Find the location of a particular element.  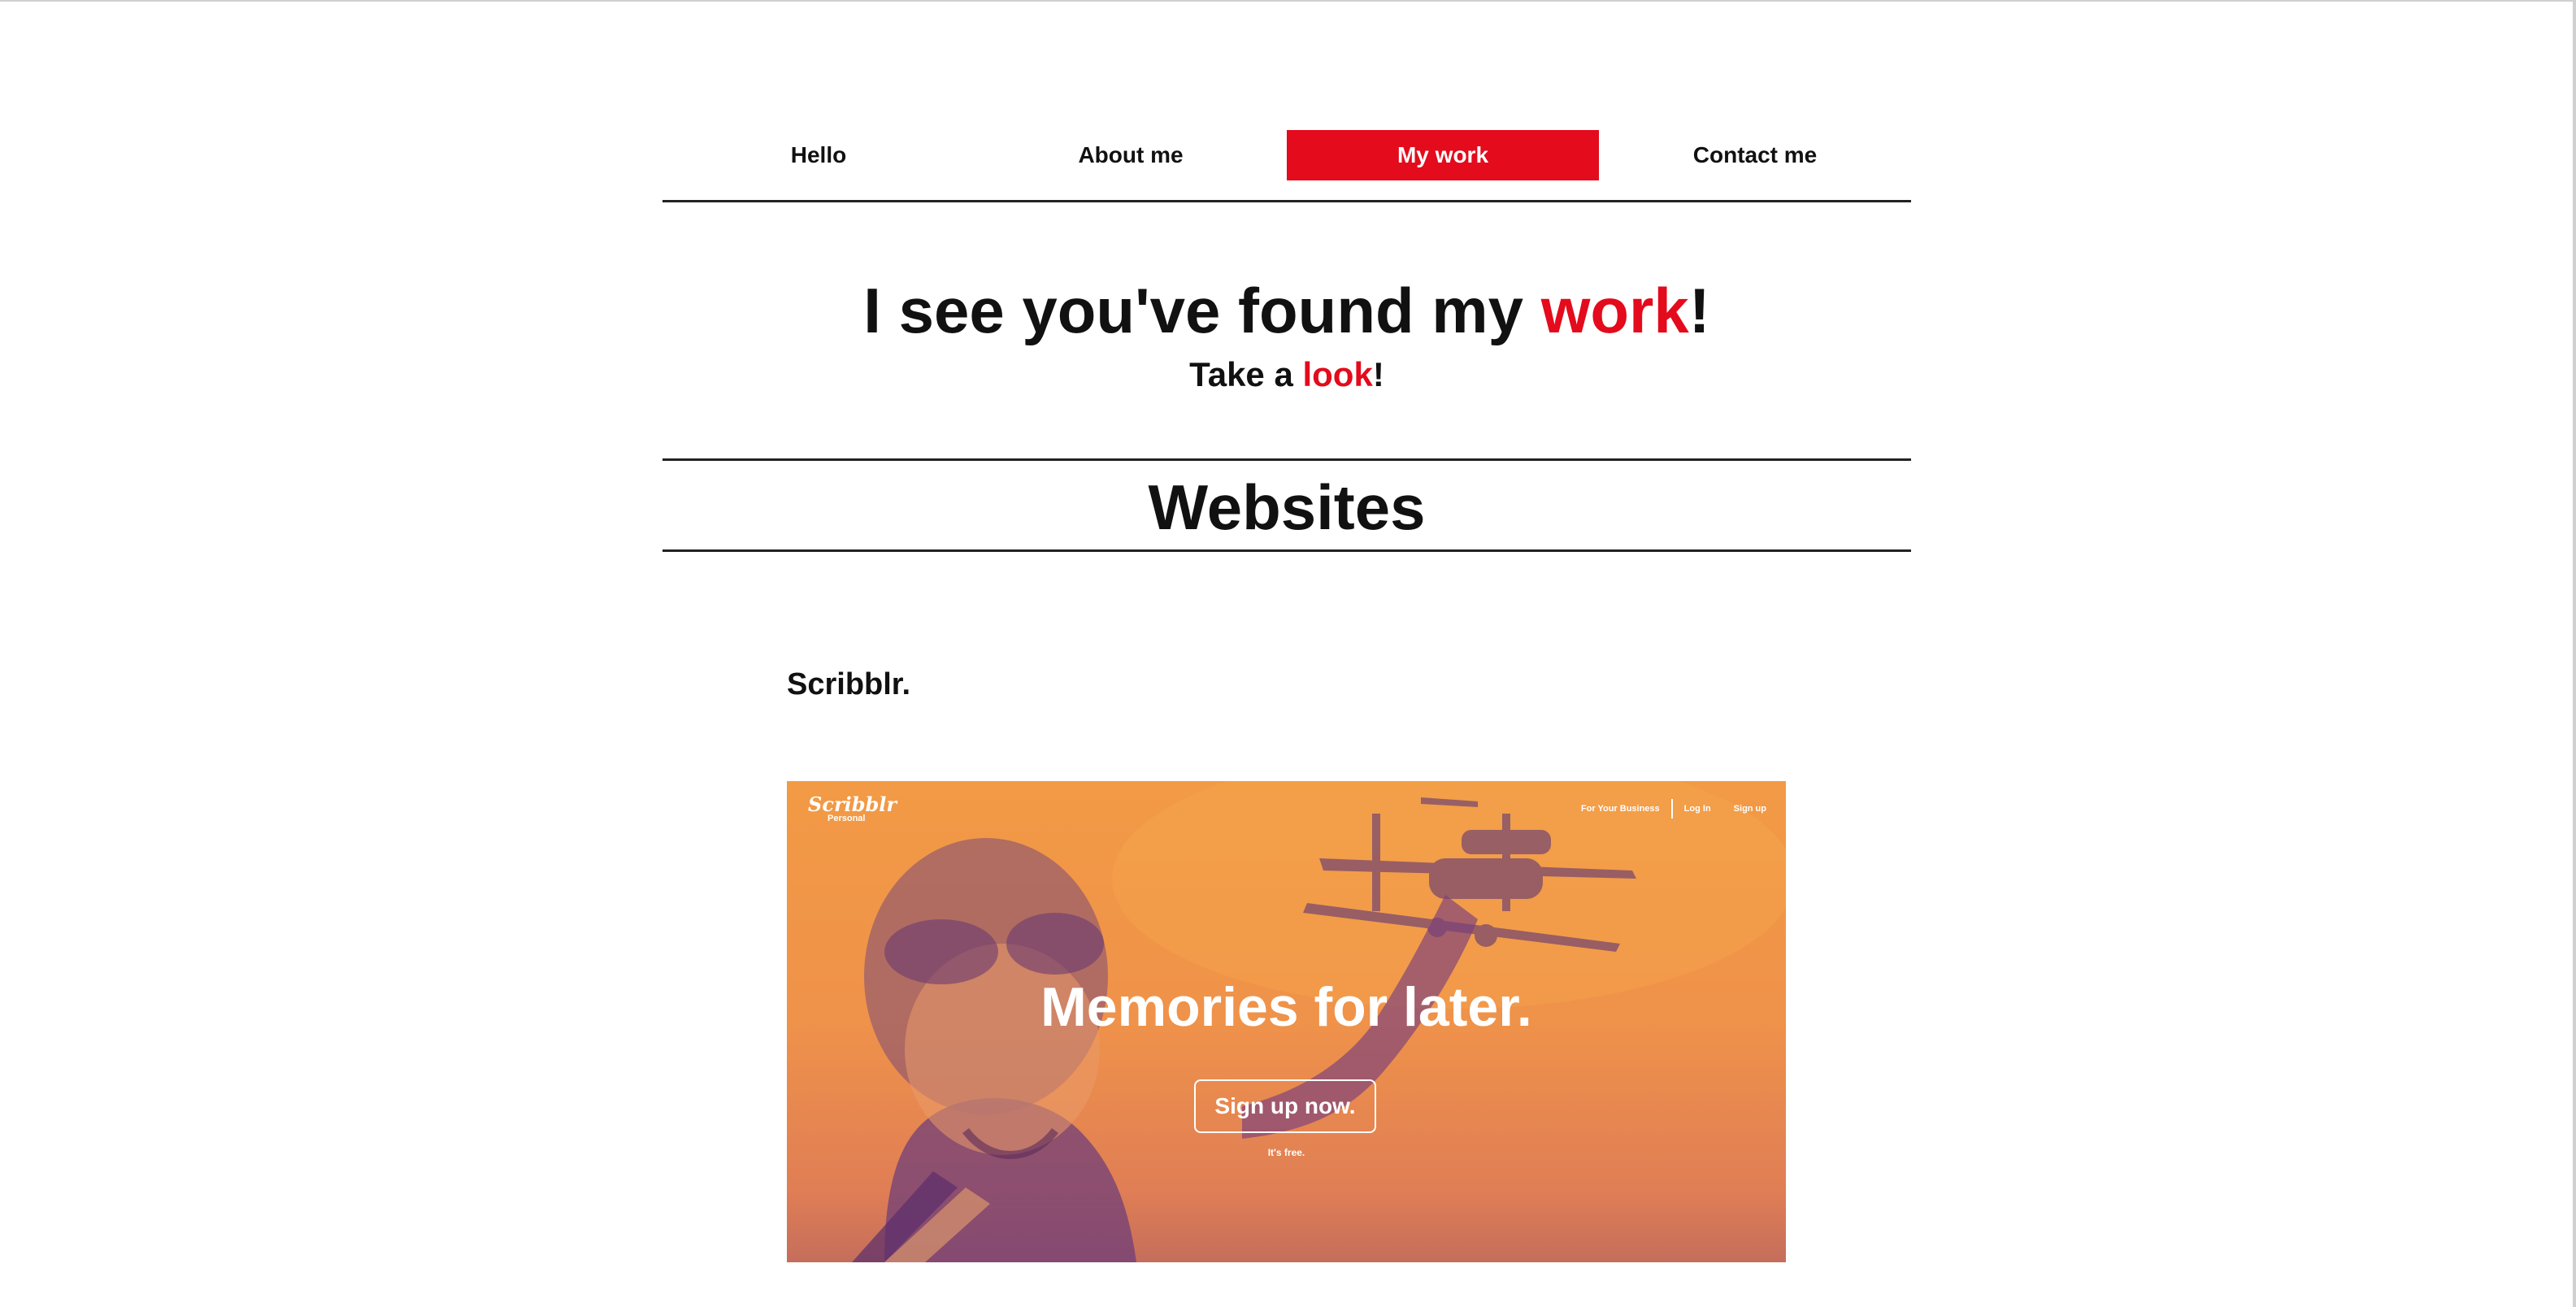

nav-divider is located at coordinates (1286, 201).